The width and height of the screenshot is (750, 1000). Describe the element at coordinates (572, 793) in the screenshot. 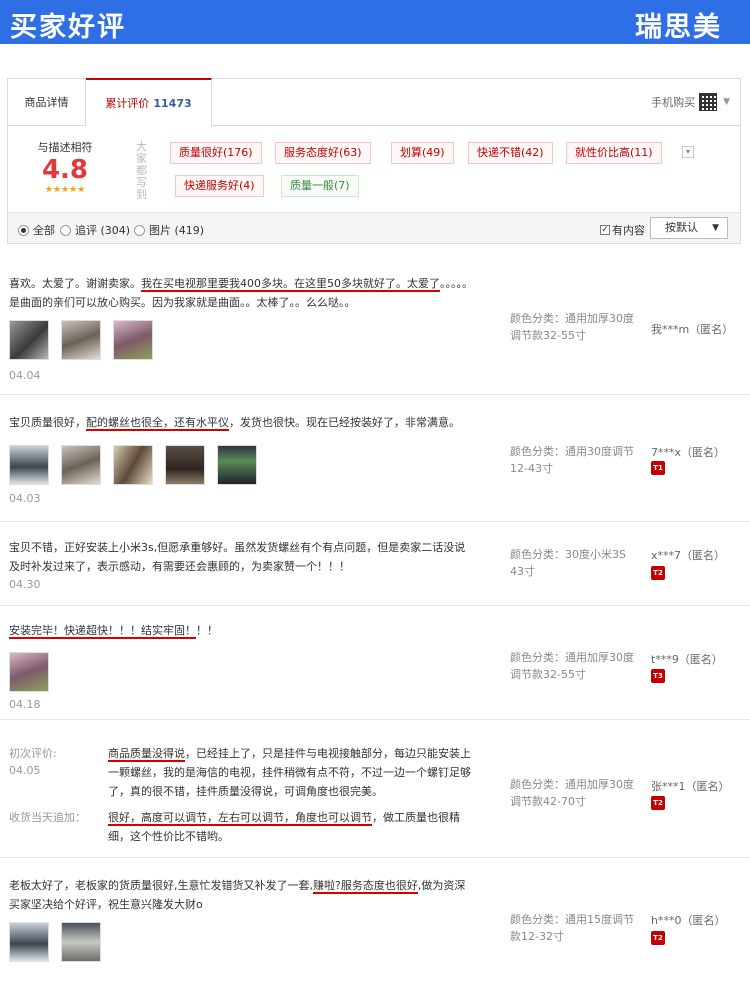

I see `product-spec: 颜色分类：通用加厚30度调节款42-70寸` at that location.